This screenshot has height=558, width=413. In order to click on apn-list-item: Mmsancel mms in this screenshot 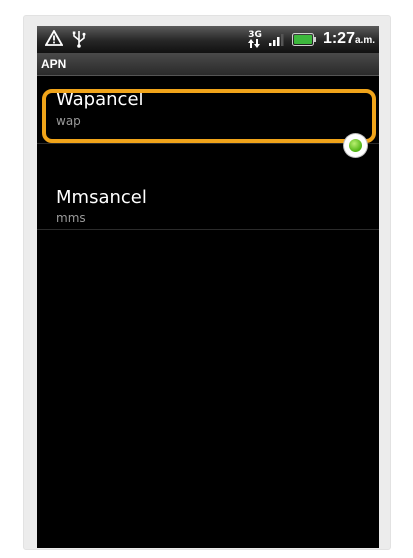, I will do `click(208, 196)`.